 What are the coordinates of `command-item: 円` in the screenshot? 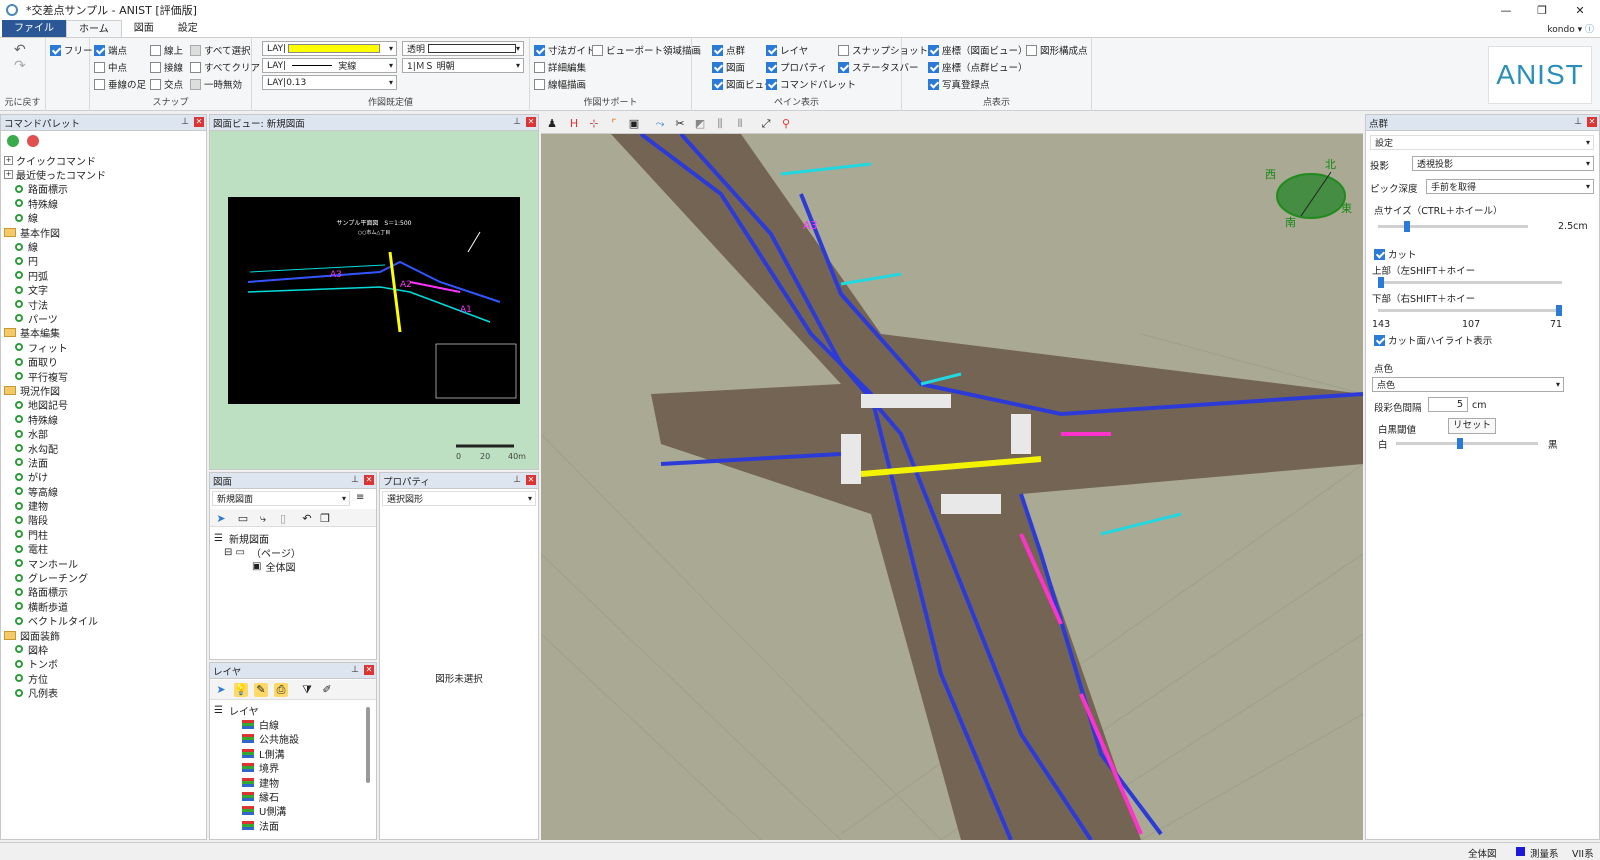 It's located at (103, 261).